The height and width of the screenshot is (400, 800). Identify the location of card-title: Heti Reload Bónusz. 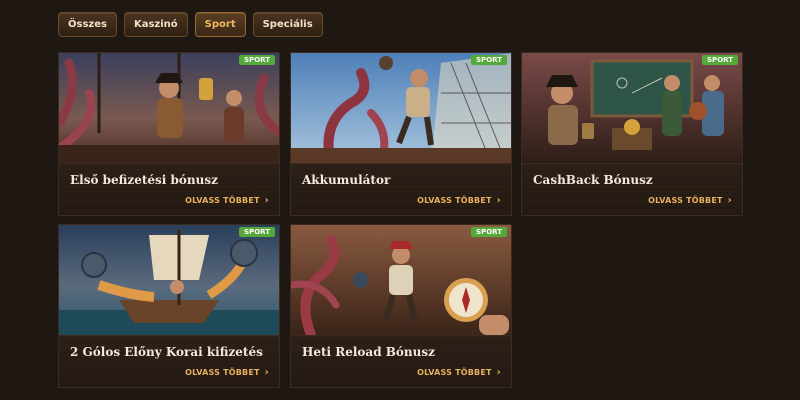
(368, 352).